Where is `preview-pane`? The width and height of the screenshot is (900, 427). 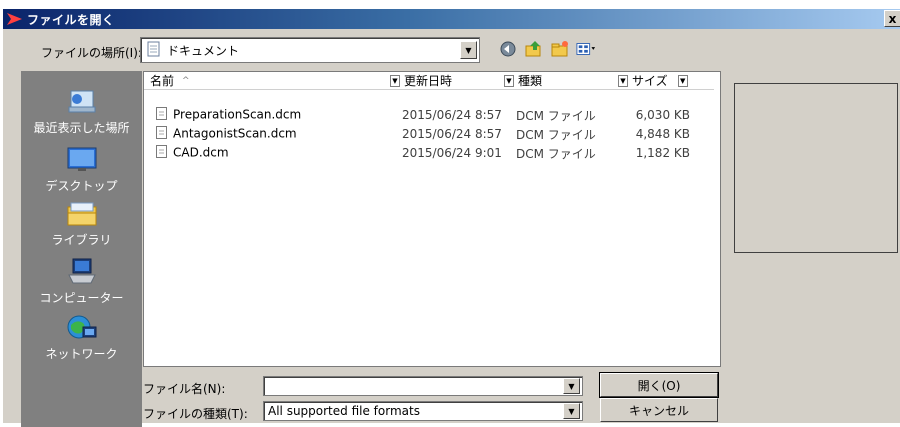 preview-pane is located at coordinates (816, 168).